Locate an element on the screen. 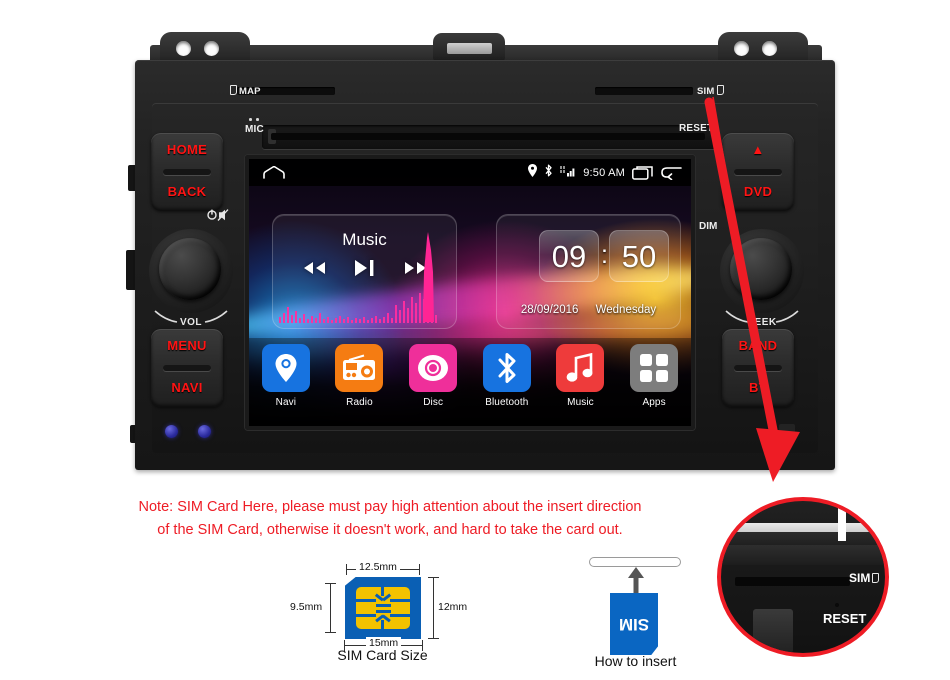 The image size is (950, 680). disc-icon is located at coordinates (433, 368).